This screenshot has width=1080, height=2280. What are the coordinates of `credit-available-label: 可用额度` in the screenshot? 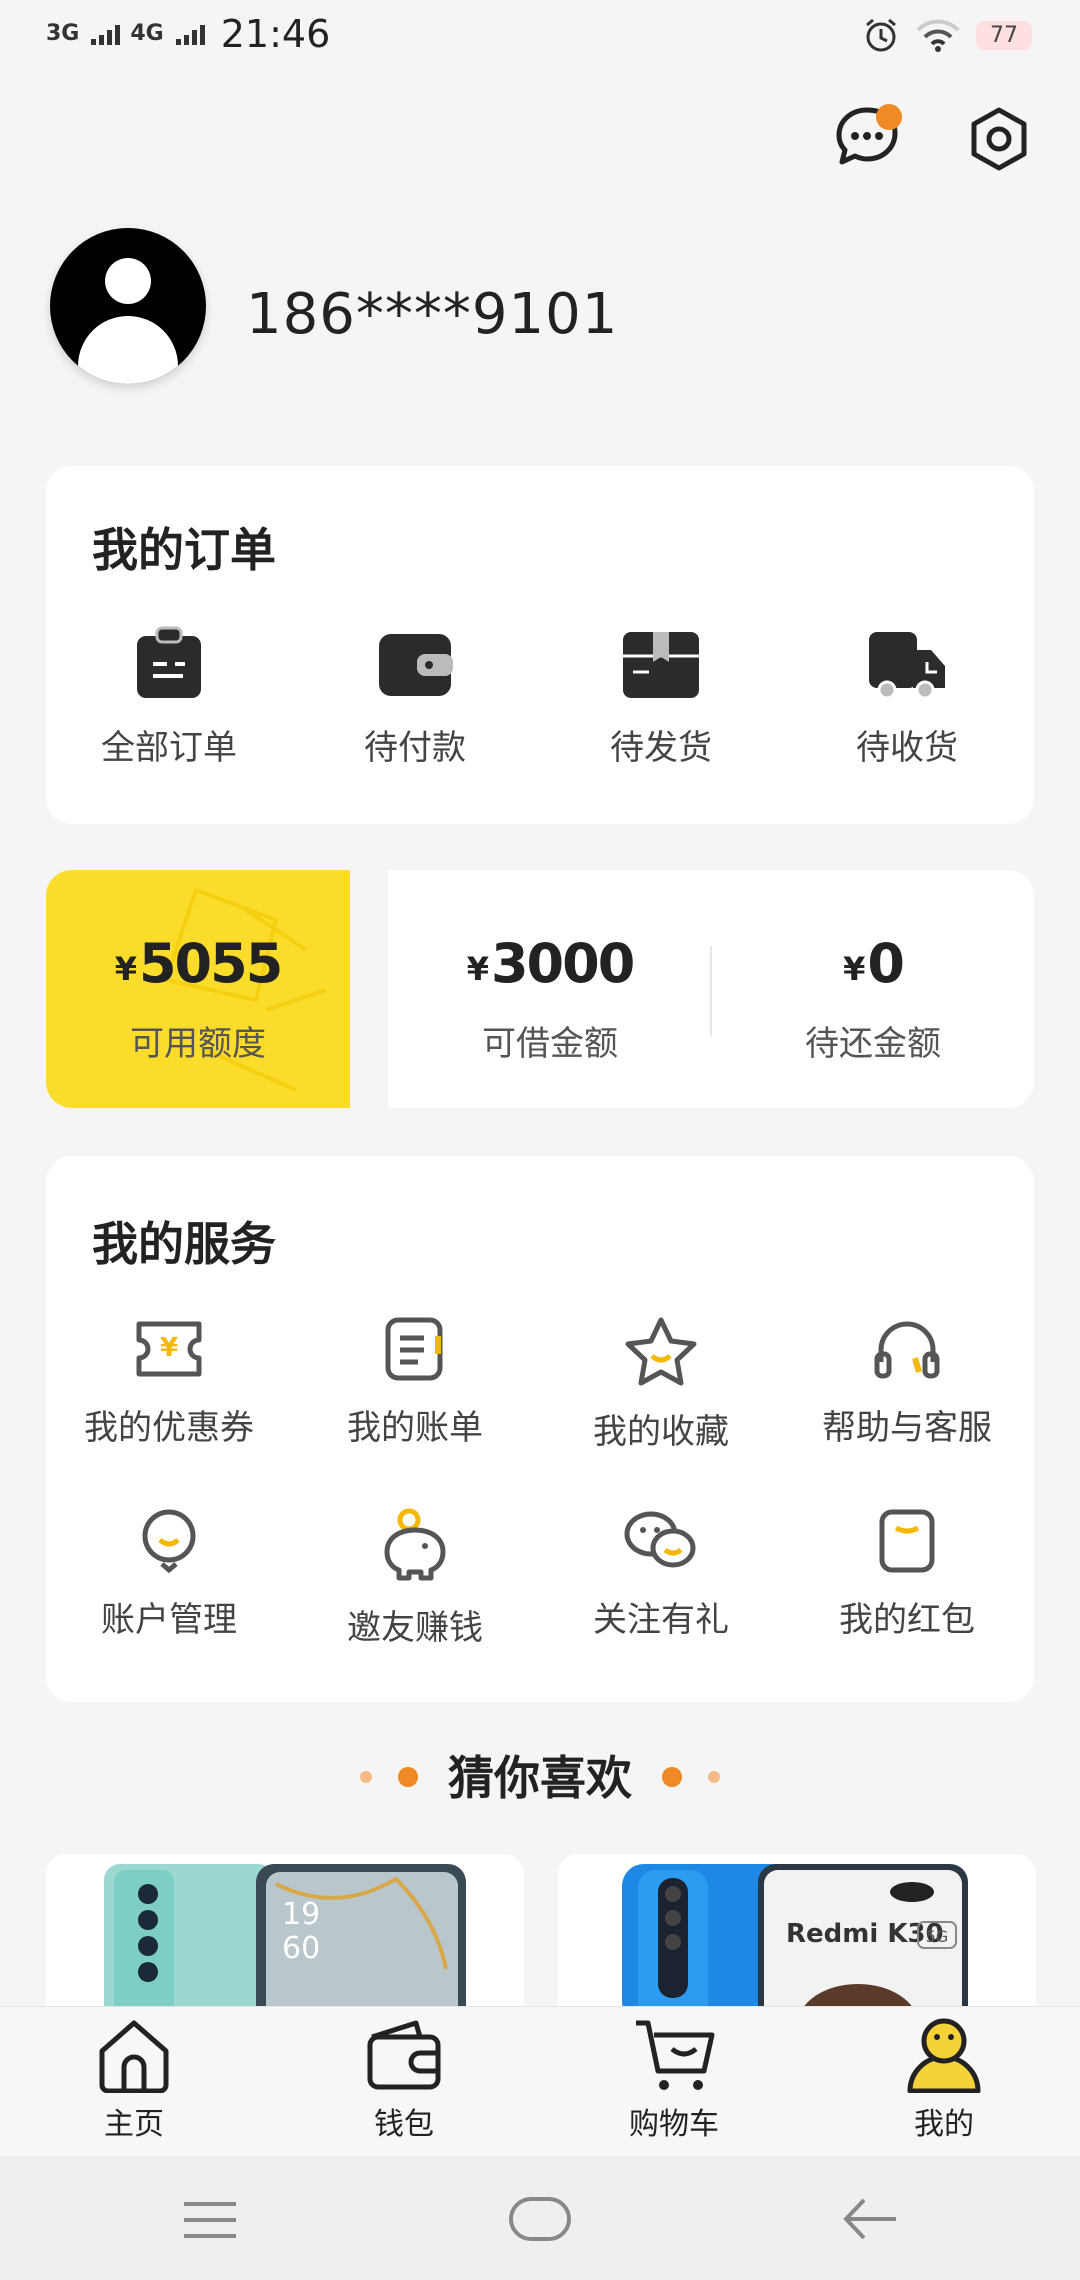 It's located at (198, 1044).